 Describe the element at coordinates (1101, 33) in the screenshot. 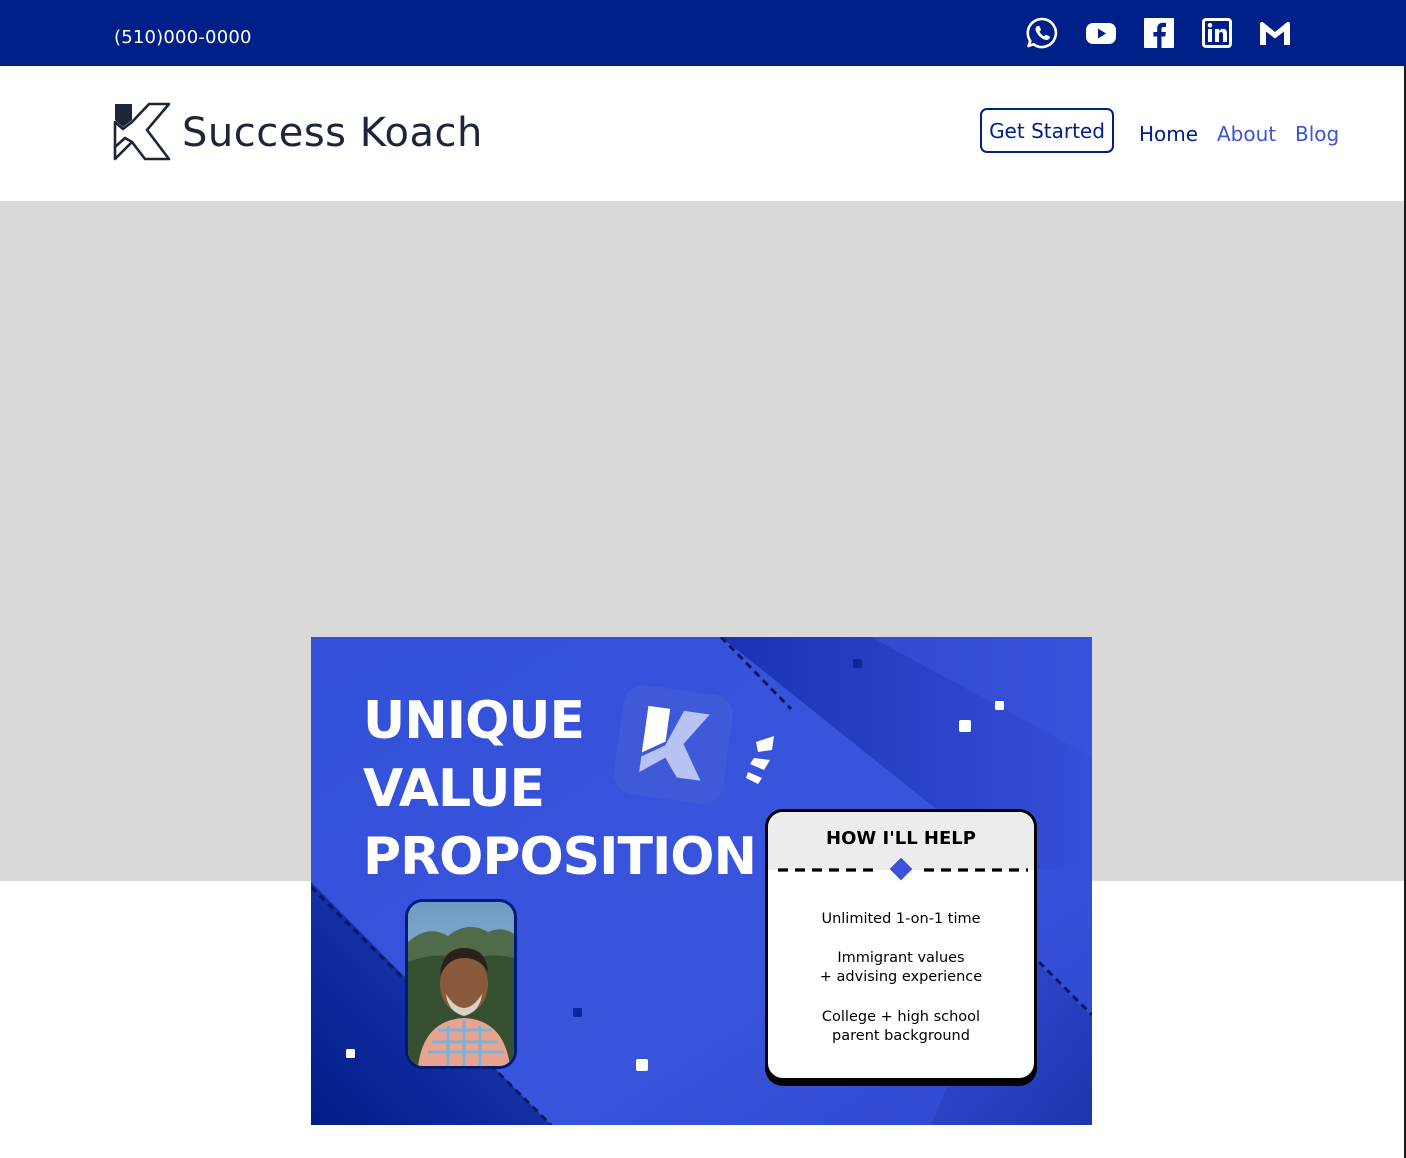

I see `youtube-icon` at that location.